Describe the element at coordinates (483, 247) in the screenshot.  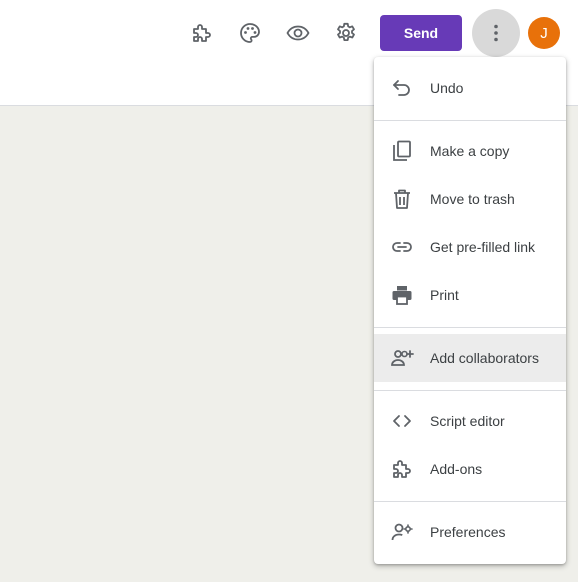
I see `menu-item-label: Get pre-filled link` at that location.